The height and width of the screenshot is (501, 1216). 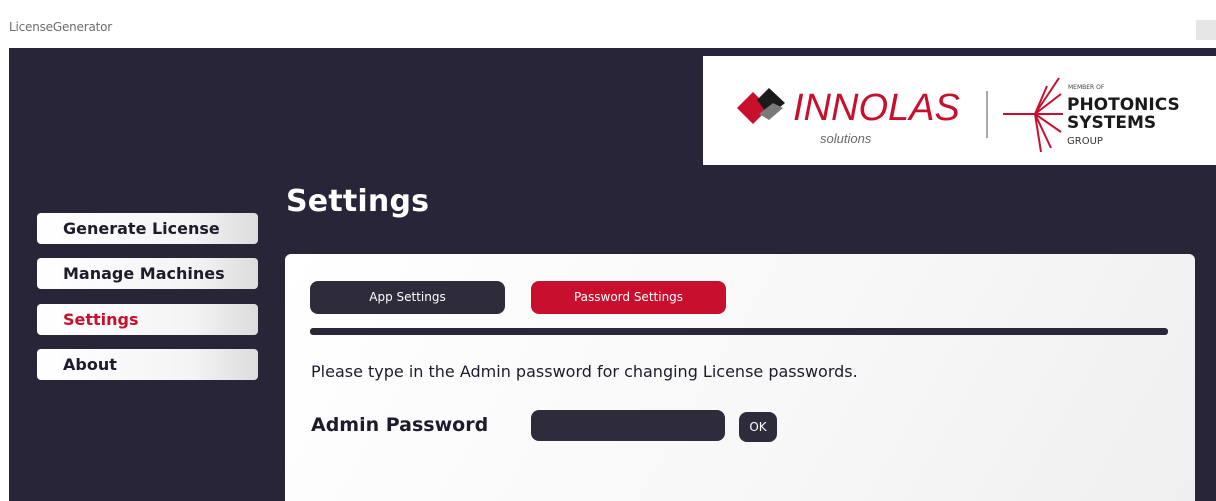 I want to click on logo-brand-text: INNOLAS, so click(x=876, y=108).